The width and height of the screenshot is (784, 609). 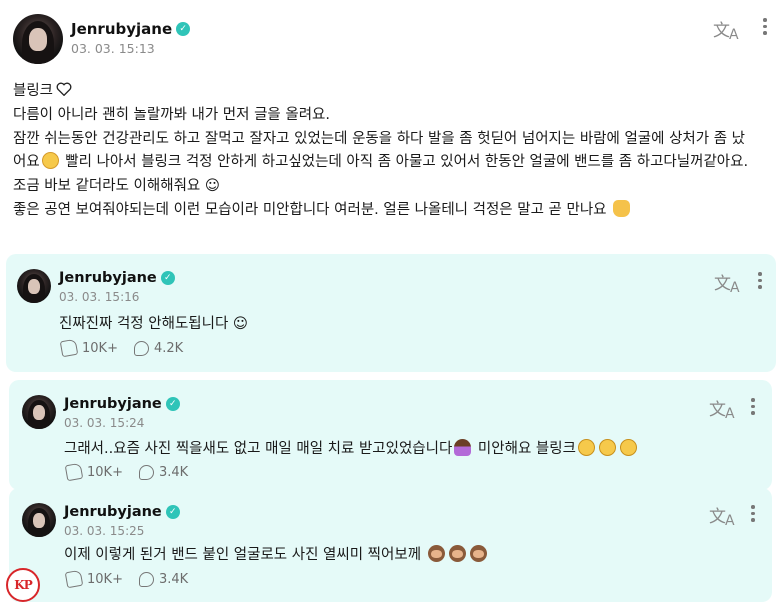 I want to click on timestamp: 03. 03. 15:16, so click(x=99, y=297).